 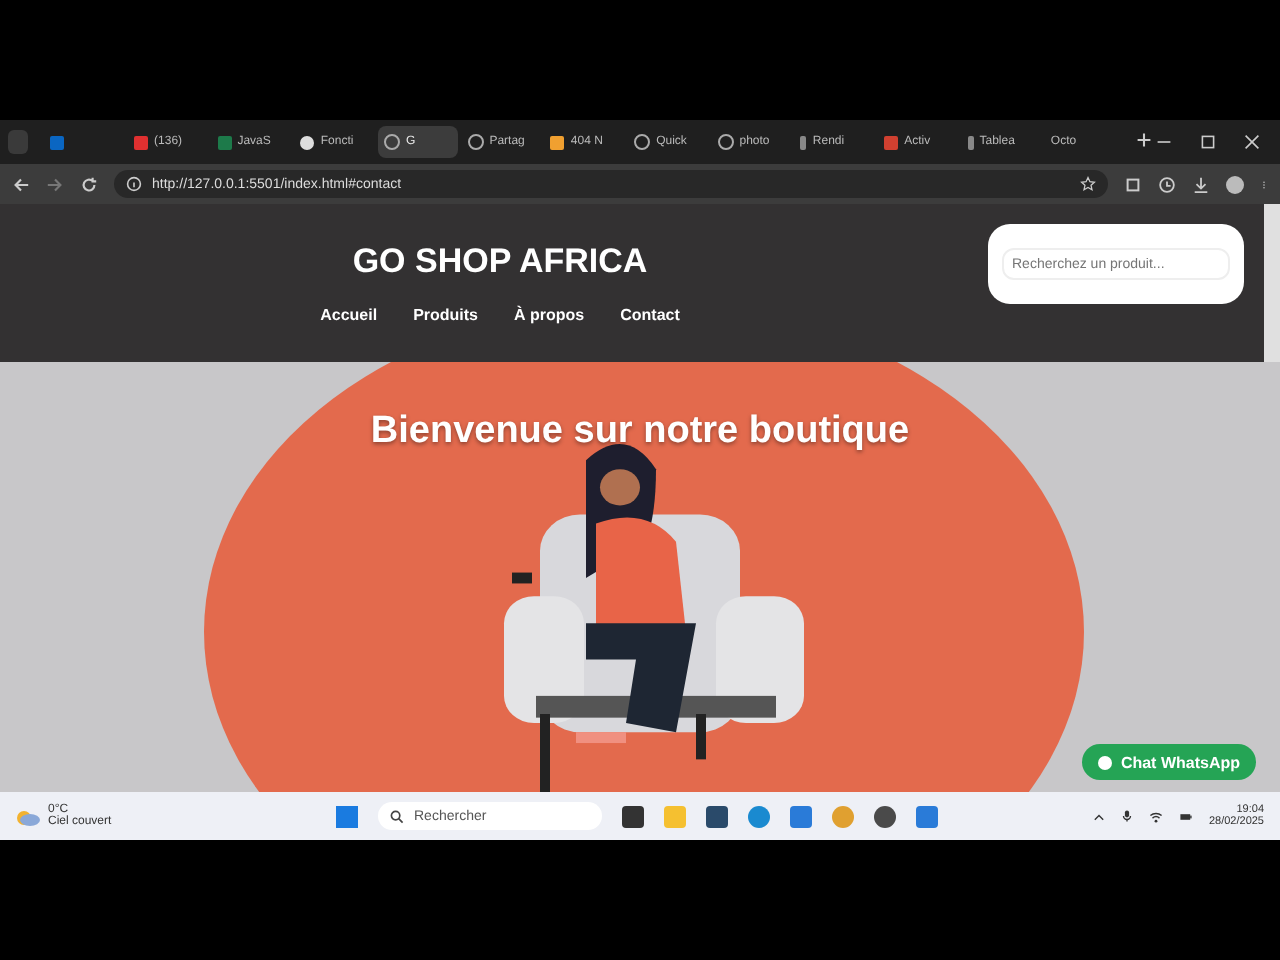 I want to click on nav-link: À propos, so click(x=549, y=315).